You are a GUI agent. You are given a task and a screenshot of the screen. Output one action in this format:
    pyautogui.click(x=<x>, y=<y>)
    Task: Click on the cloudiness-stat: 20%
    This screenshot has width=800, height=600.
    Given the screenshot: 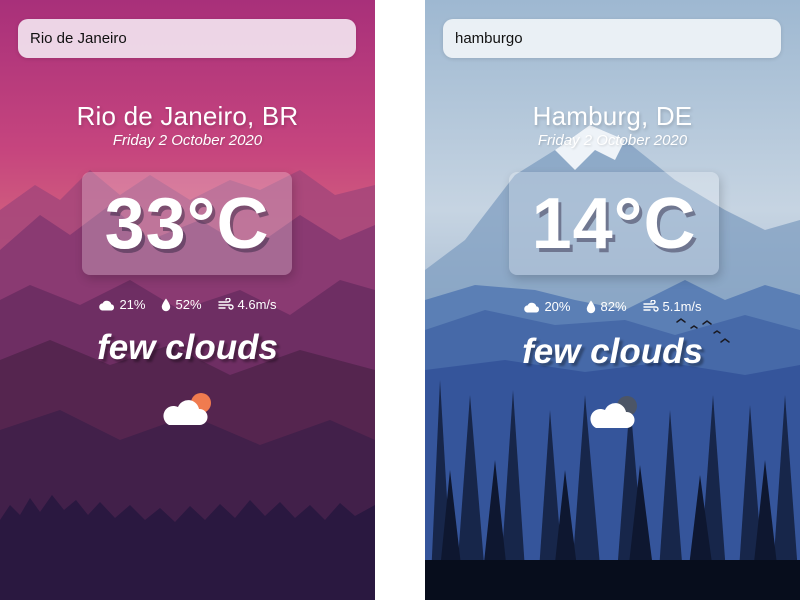 What is the action you would take?
    pyautogui.click(x=546, y=306)
    